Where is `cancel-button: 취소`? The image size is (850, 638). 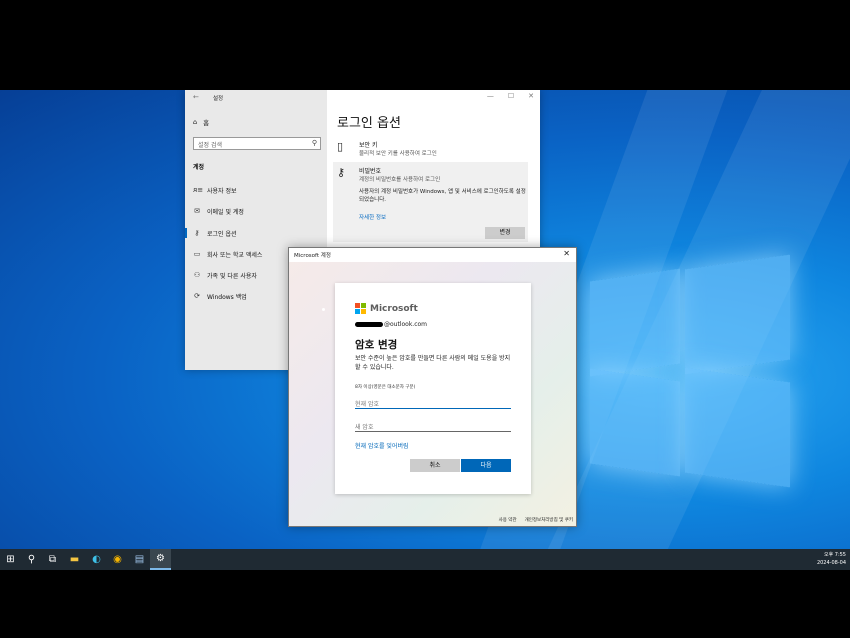
cancel-button: 취소 is located at coordinates (435, 465).